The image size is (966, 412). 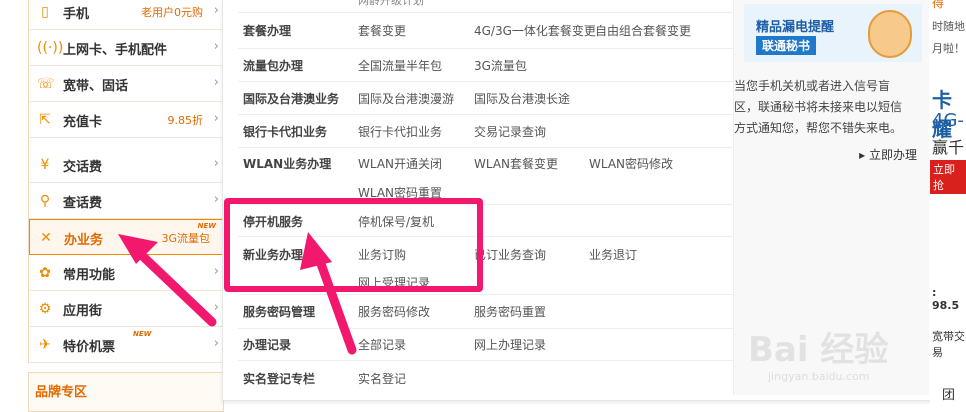 I want to click on arrow-to-services, so click(x=167, y=280).